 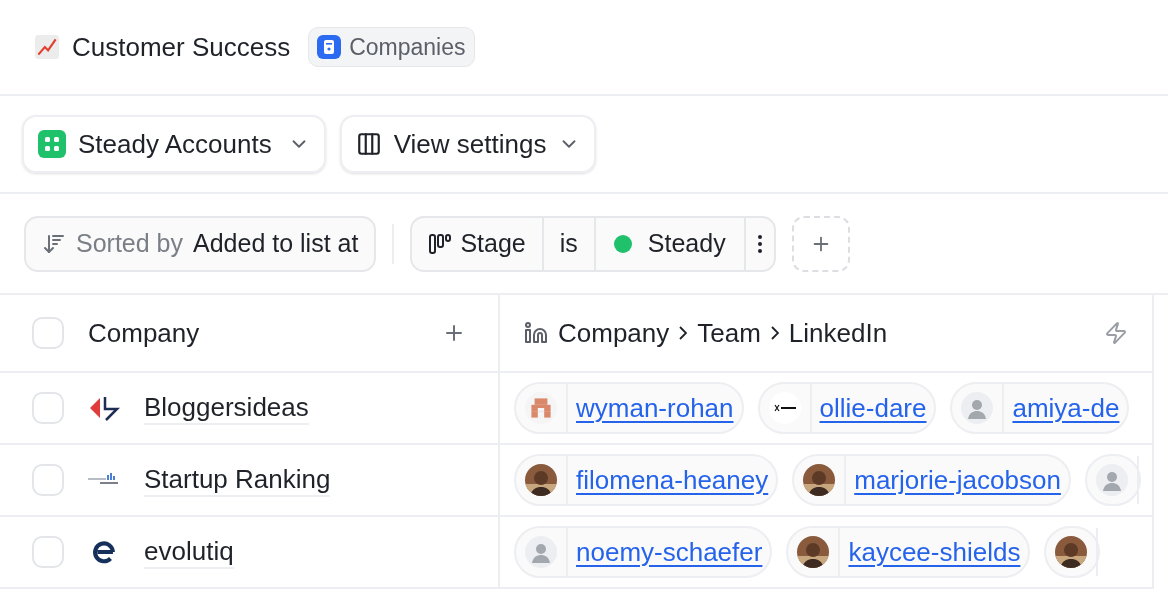 What do you see at coordinates (1066, 408) in the screenshot?
I see `profile-link: amiya-de` at bounding box center [1066, 408].